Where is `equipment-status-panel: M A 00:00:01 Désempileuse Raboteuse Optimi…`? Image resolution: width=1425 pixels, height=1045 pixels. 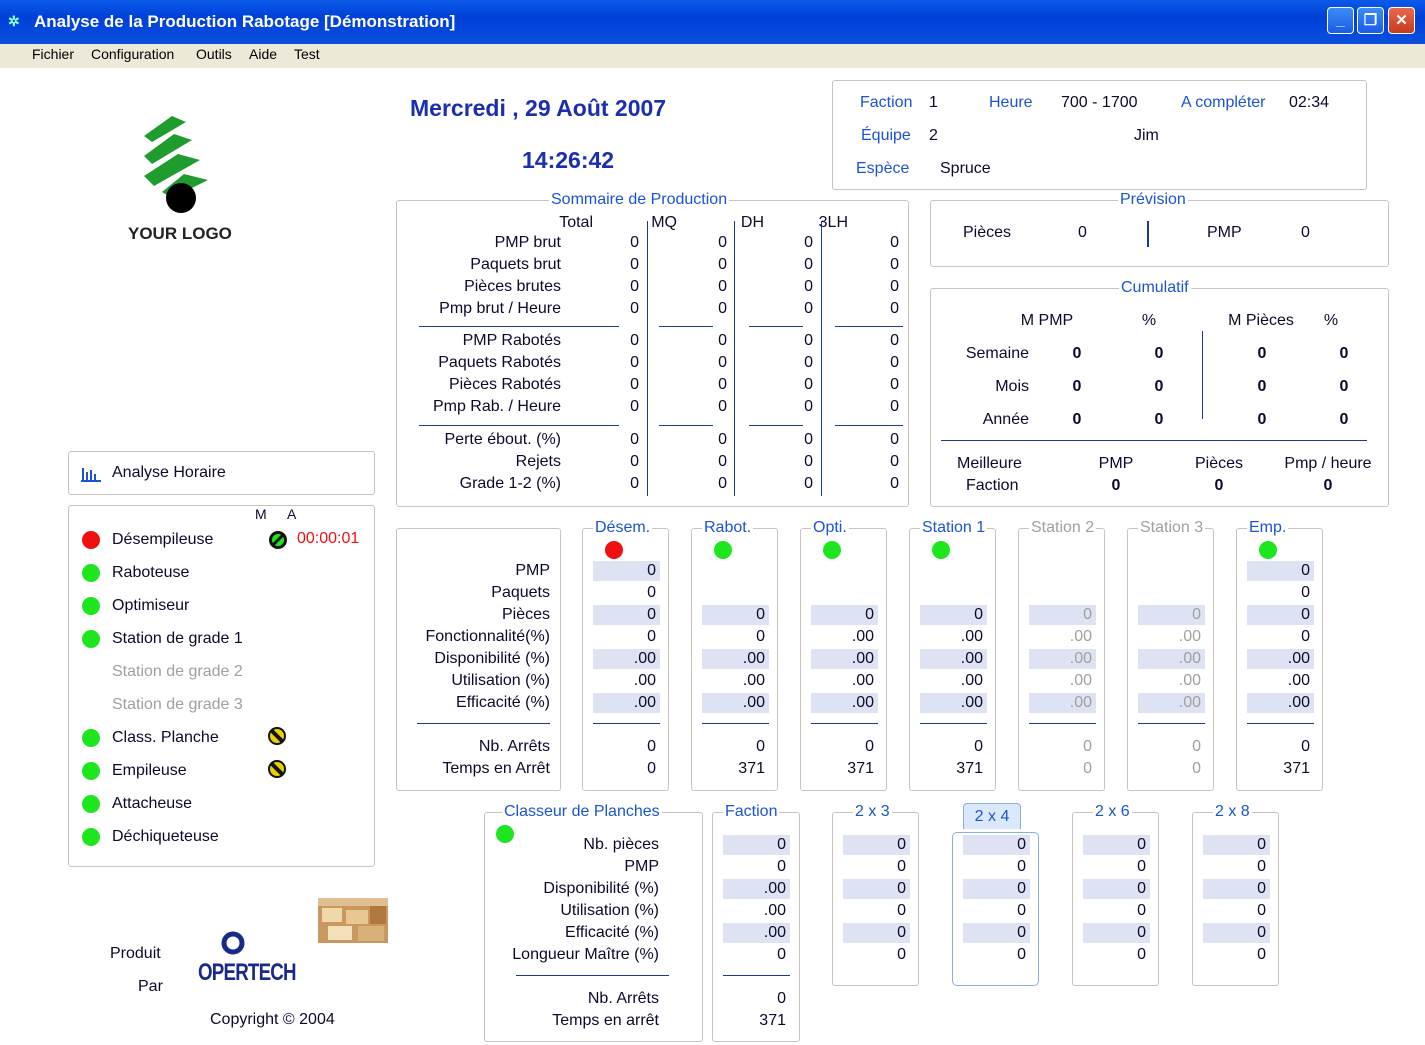 equipment-status-panel: M A 00:00:01 Désempileuse Raboteuse Optimi… is located at coordinates (221, 686).